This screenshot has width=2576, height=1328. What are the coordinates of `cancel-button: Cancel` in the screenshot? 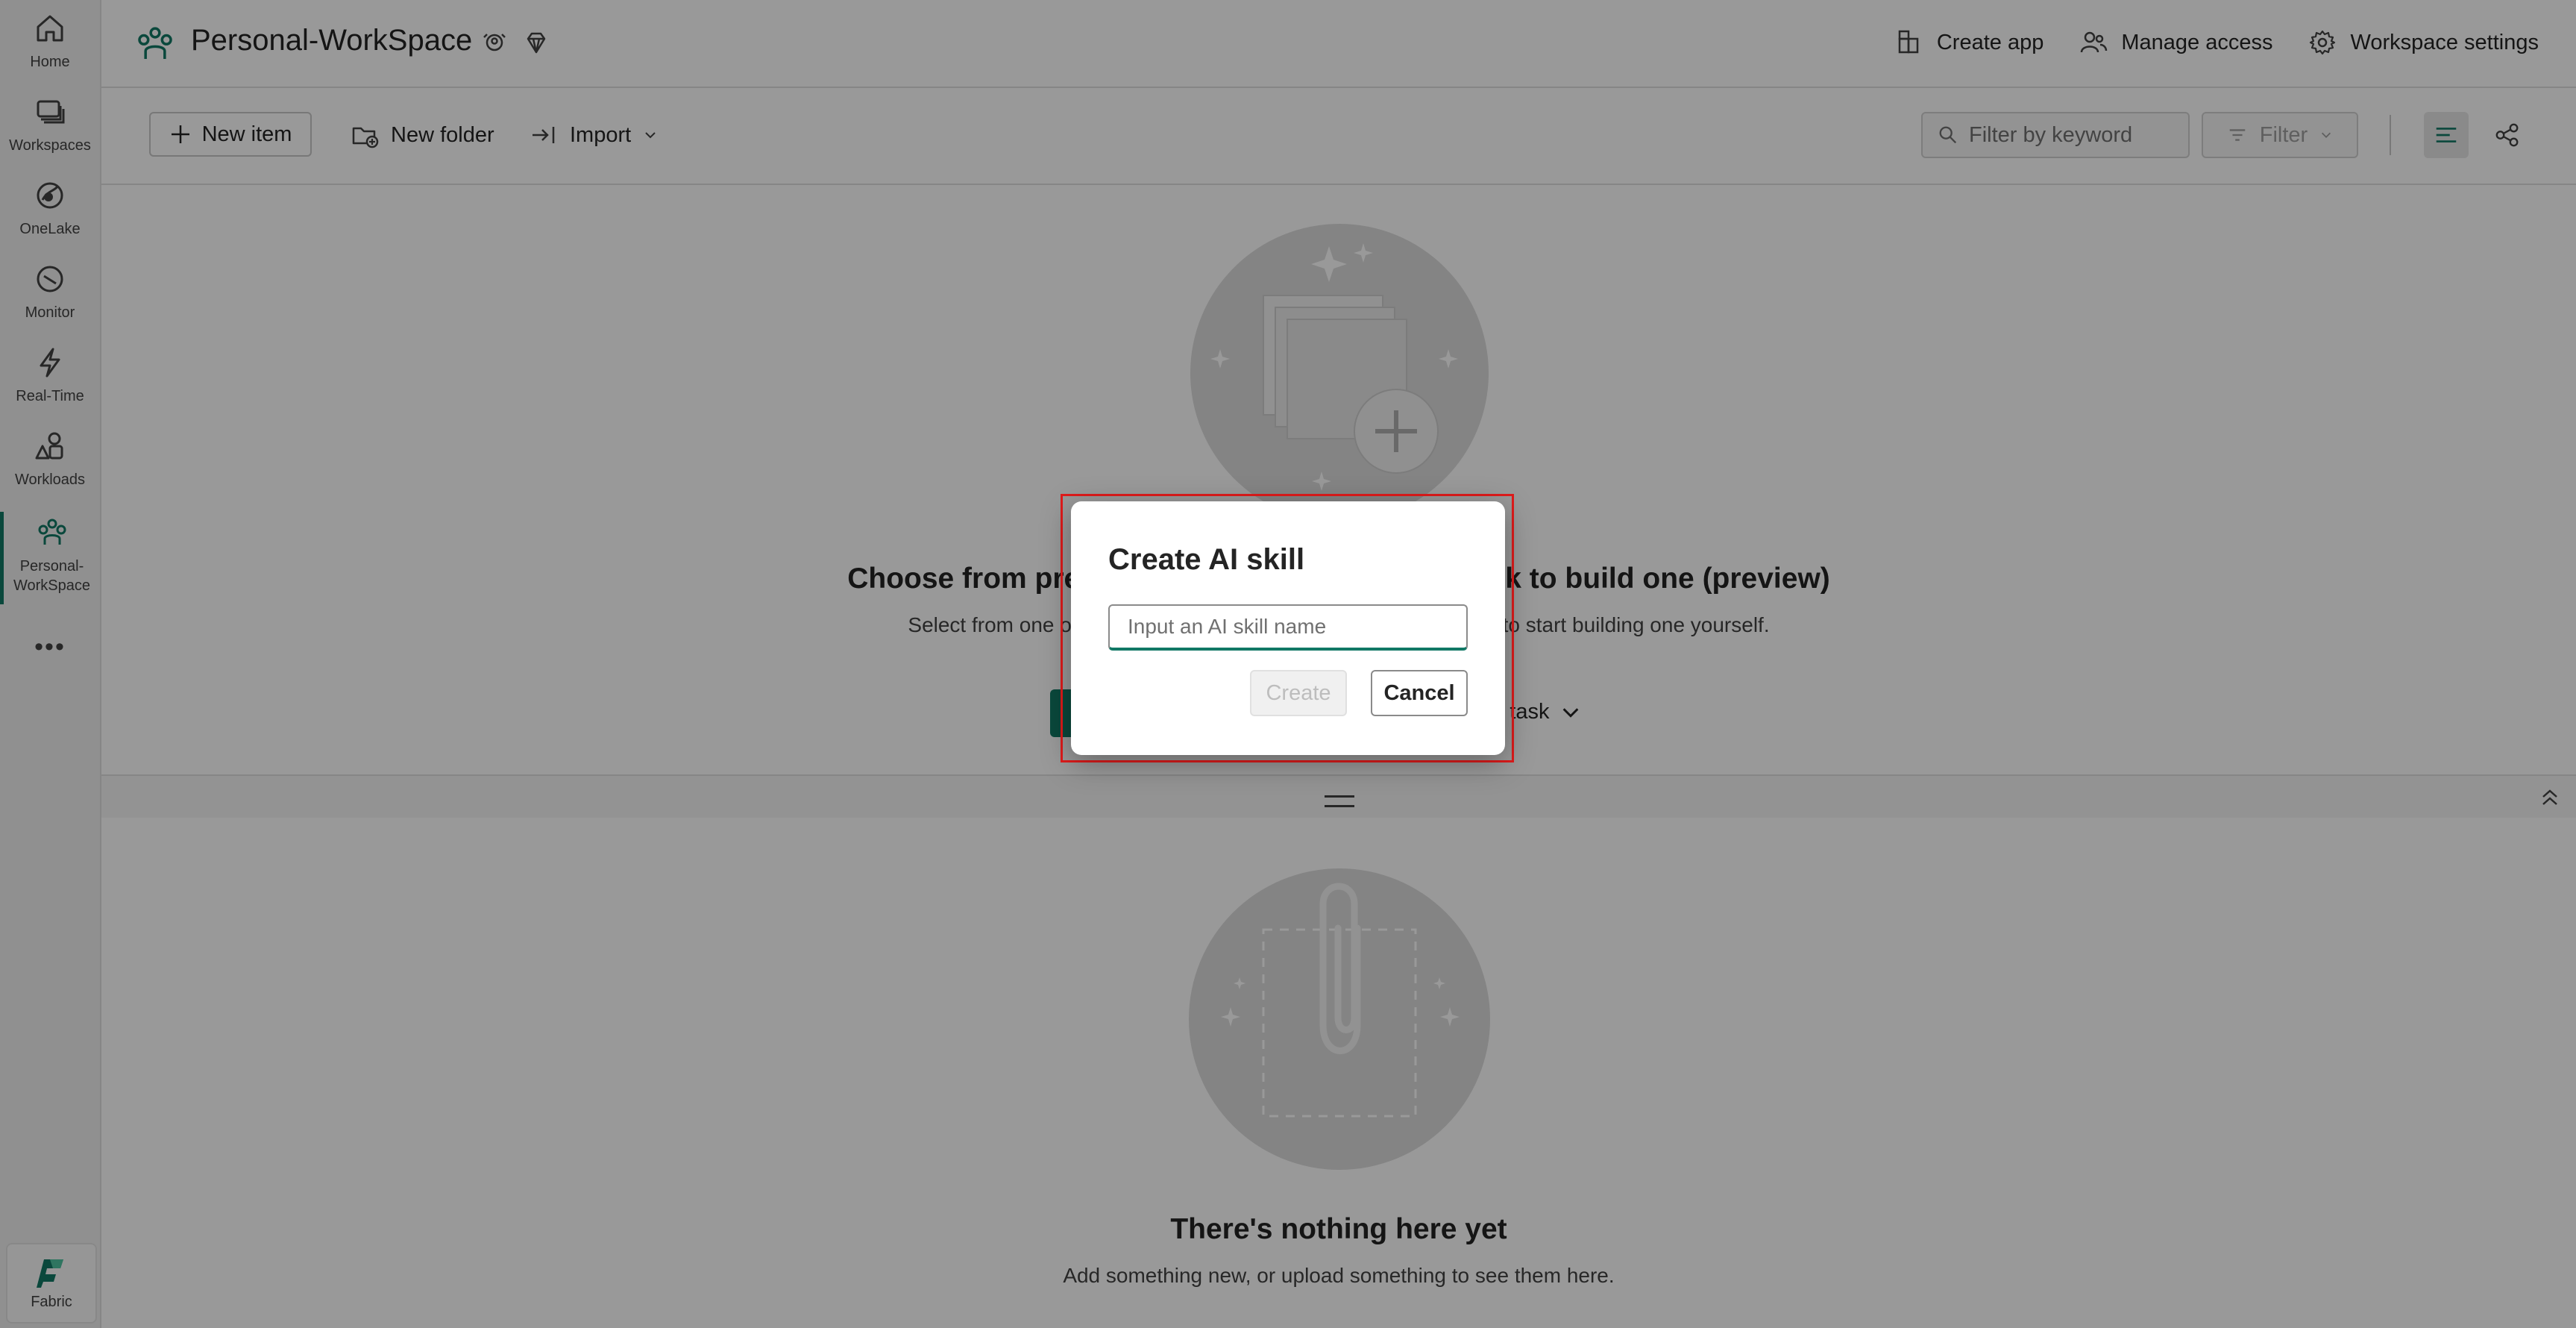 It's located at (1420, 693).